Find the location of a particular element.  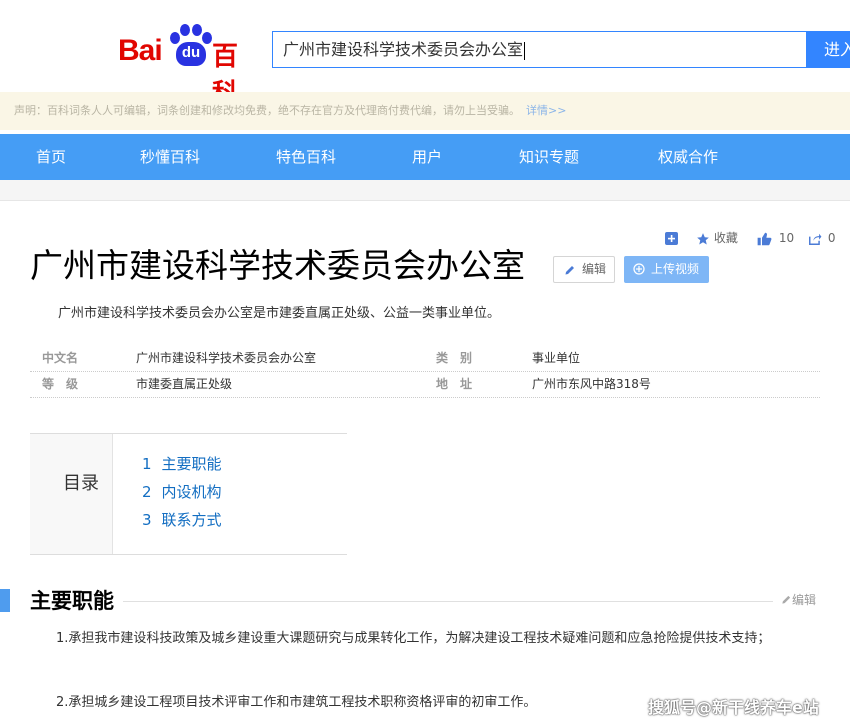

section-marker is located at coordinates (5, 600).